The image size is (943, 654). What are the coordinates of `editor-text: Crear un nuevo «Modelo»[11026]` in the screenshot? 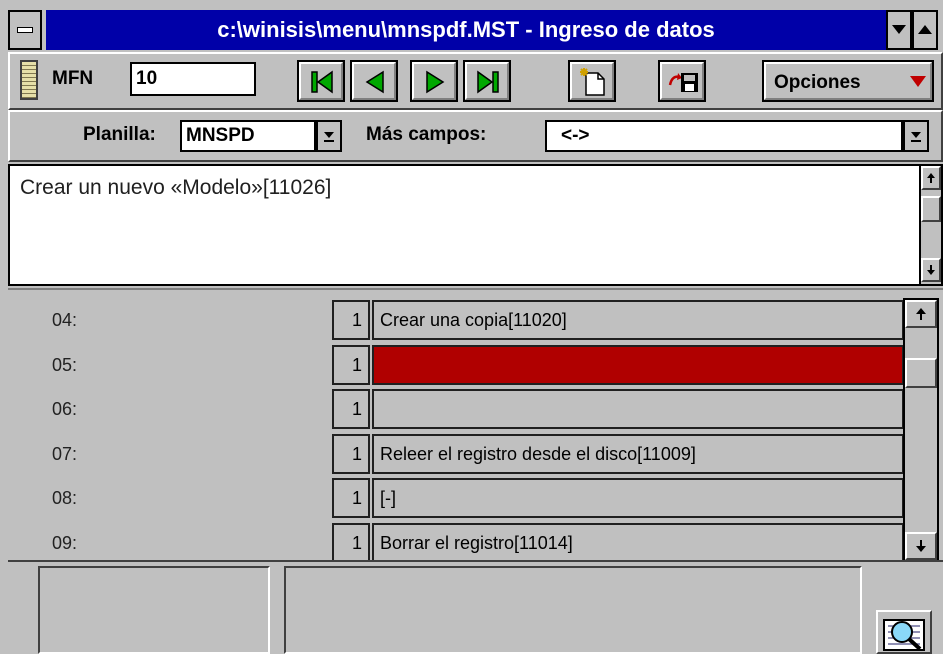 It's located at (176, 187).